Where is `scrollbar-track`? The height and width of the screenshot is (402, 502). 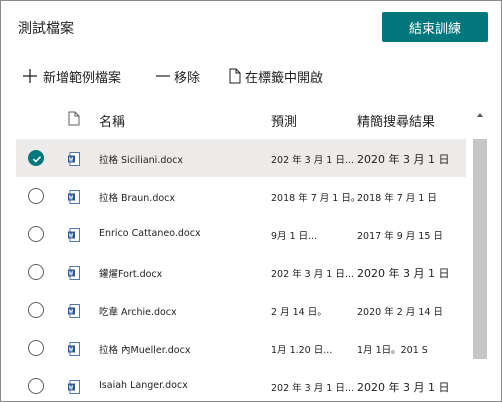
scrollbar-track is located at coordinates (480, 259).